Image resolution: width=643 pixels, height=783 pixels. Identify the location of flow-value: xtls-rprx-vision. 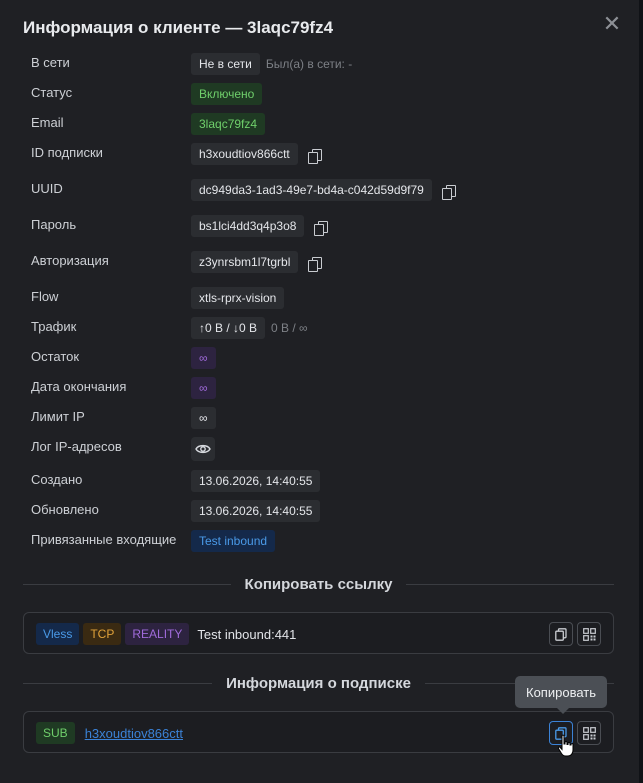
(238, 298).